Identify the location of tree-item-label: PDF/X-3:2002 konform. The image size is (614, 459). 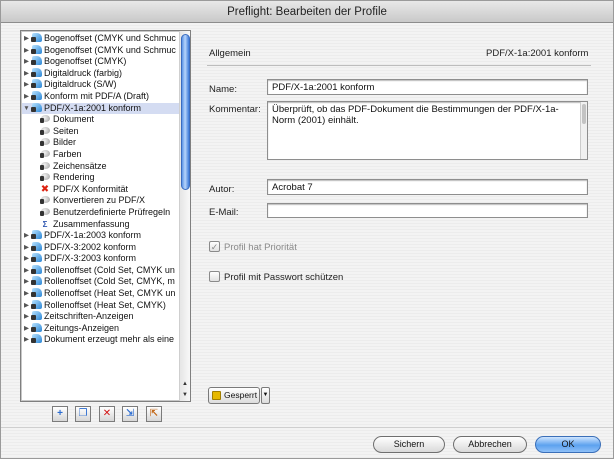
(90, 246).